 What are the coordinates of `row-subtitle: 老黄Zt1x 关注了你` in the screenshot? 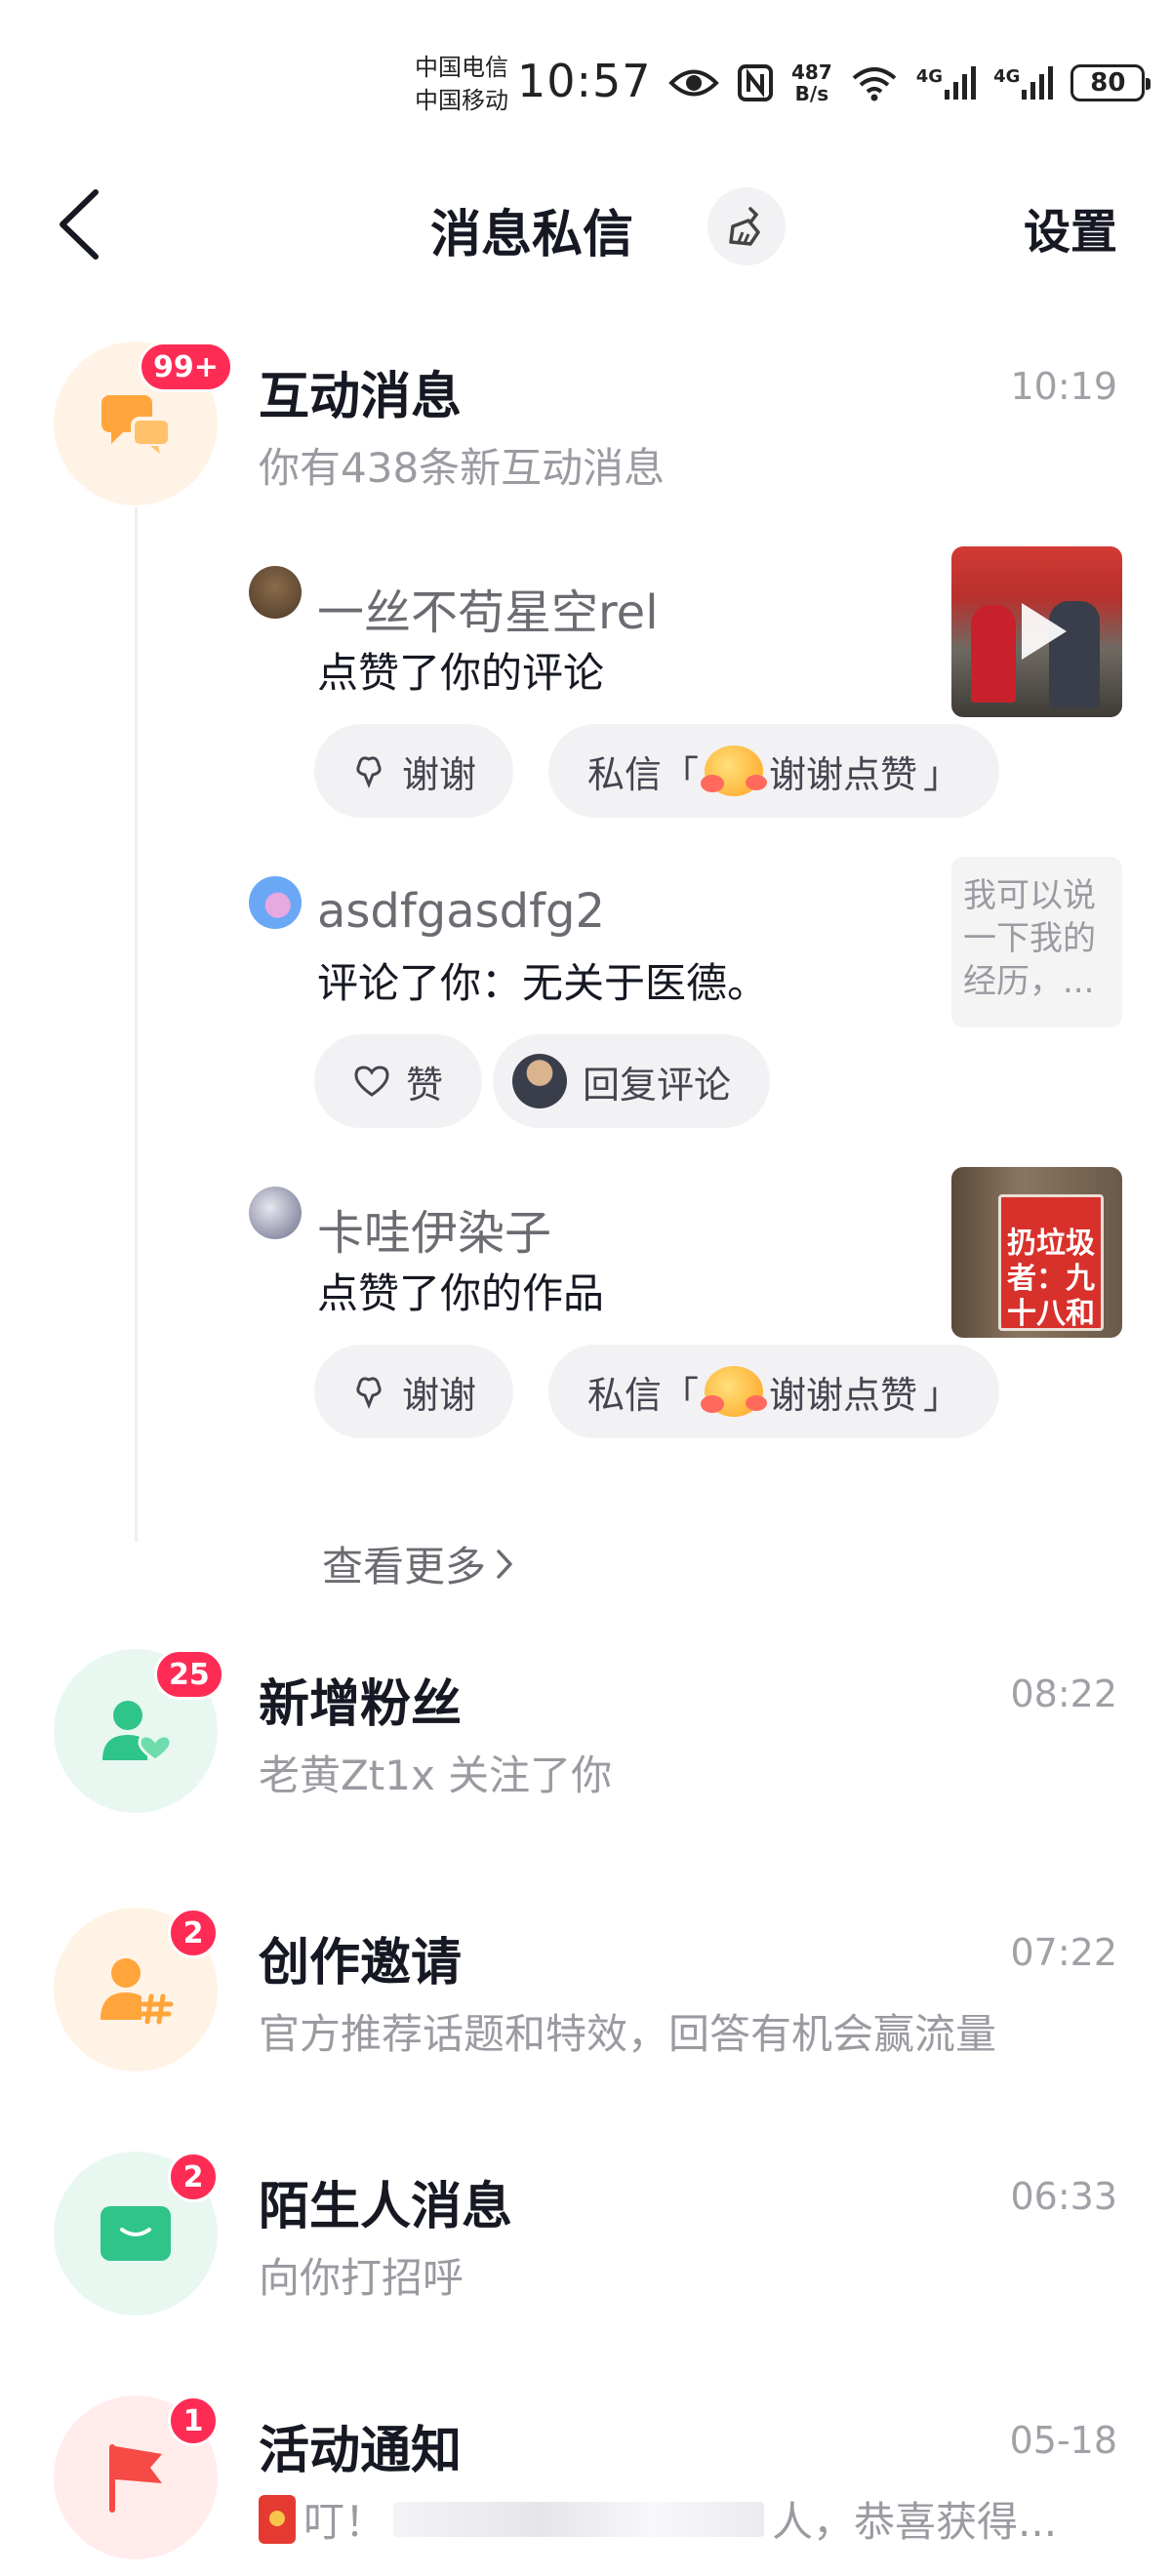 It's located at (436, 1775).